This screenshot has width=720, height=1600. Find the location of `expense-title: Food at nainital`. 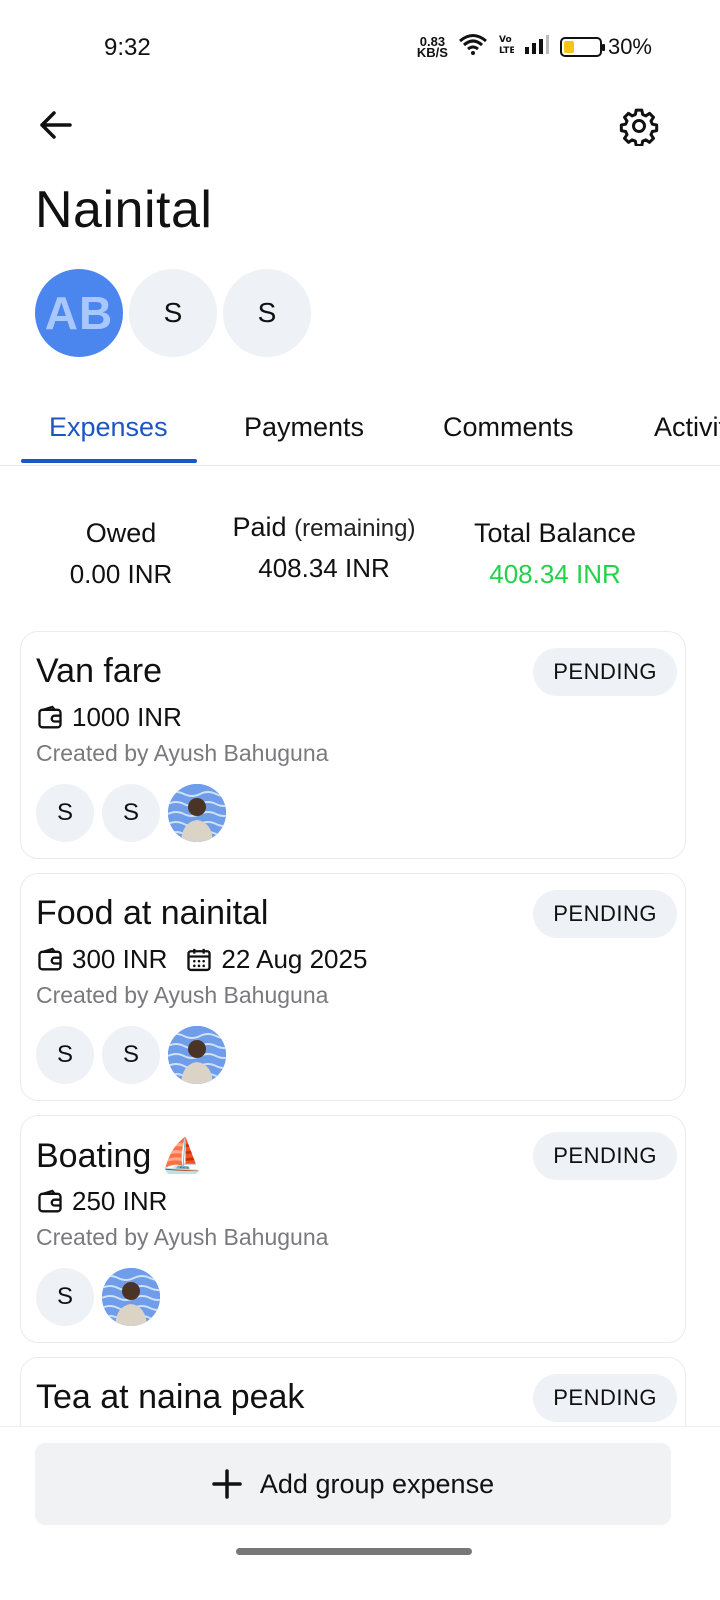

expense-title: Food at nainital is located at coordinates (152, 913).